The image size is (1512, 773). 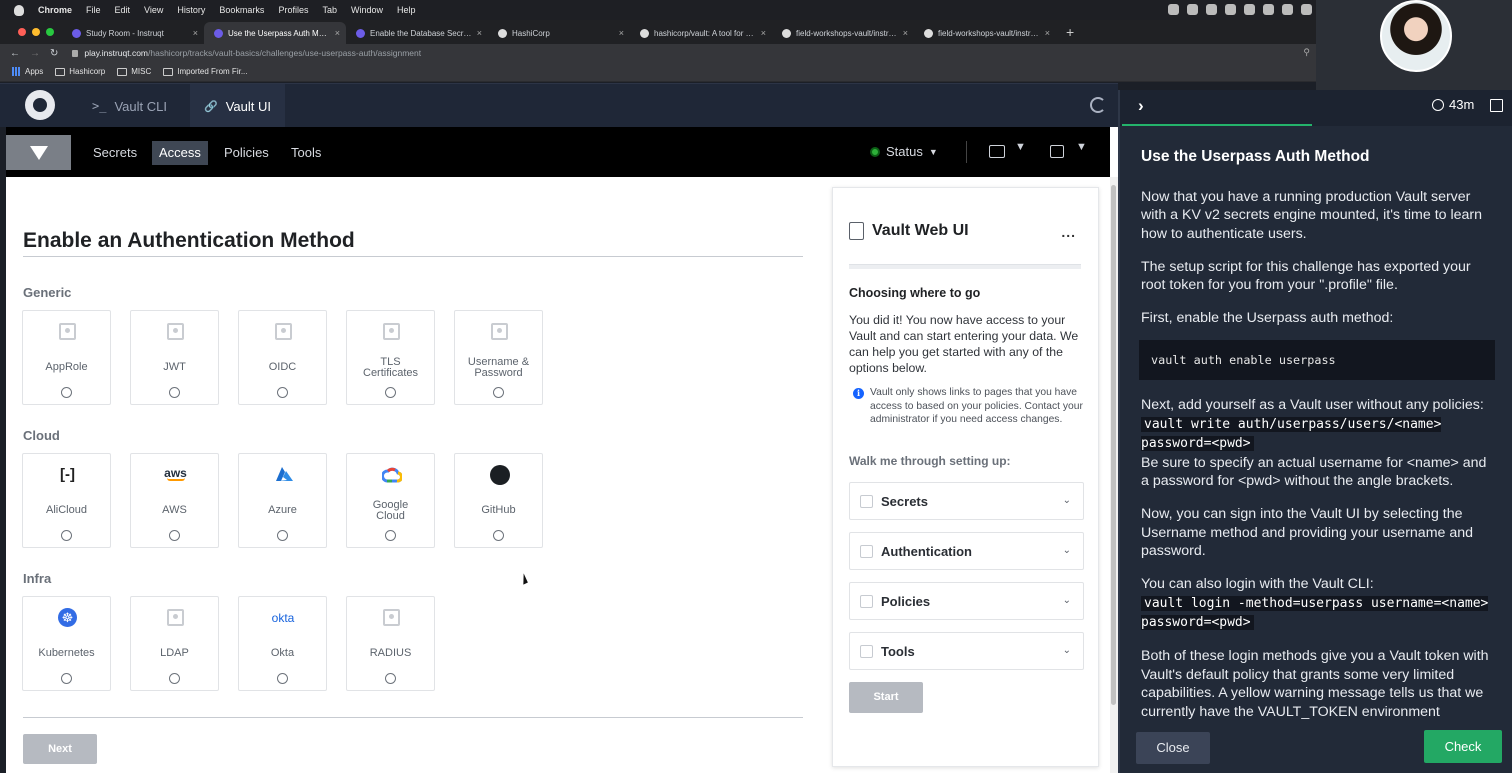 What do you see at coordinates (1463, 746) in the screenshot?
I see `check-button: Check` at bounding box center [1463, 746].